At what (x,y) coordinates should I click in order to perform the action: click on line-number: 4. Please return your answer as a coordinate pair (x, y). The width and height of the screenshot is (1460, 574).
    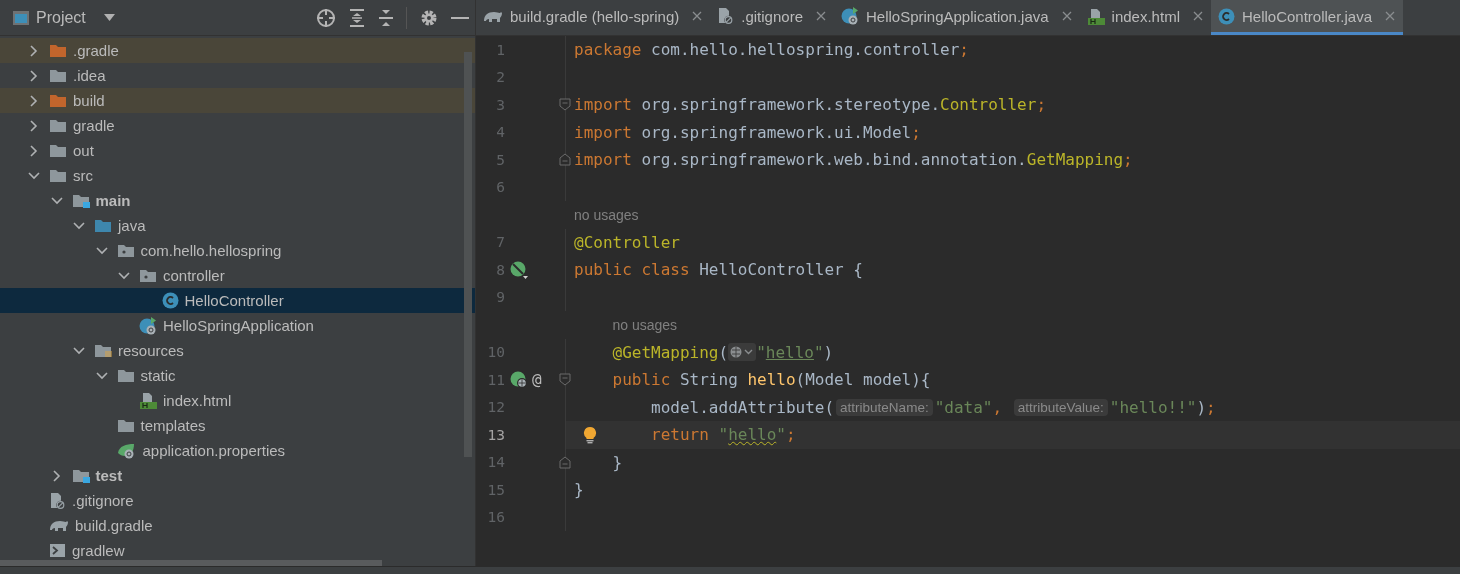
    Looking at the image, I should click on (500, 132).